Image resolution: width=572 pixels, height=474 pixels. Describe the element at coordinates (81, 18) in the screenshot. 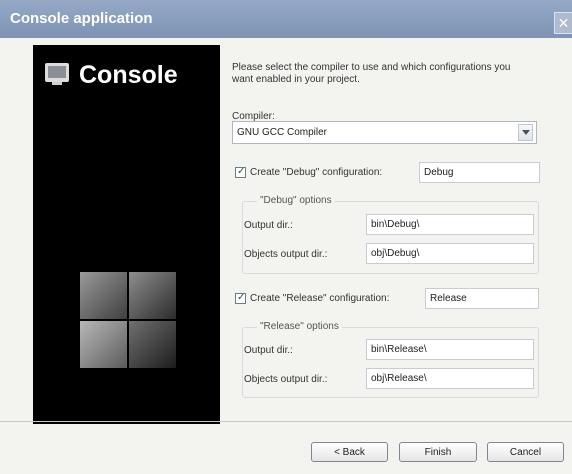

I see `window-title: Console application` at that location.